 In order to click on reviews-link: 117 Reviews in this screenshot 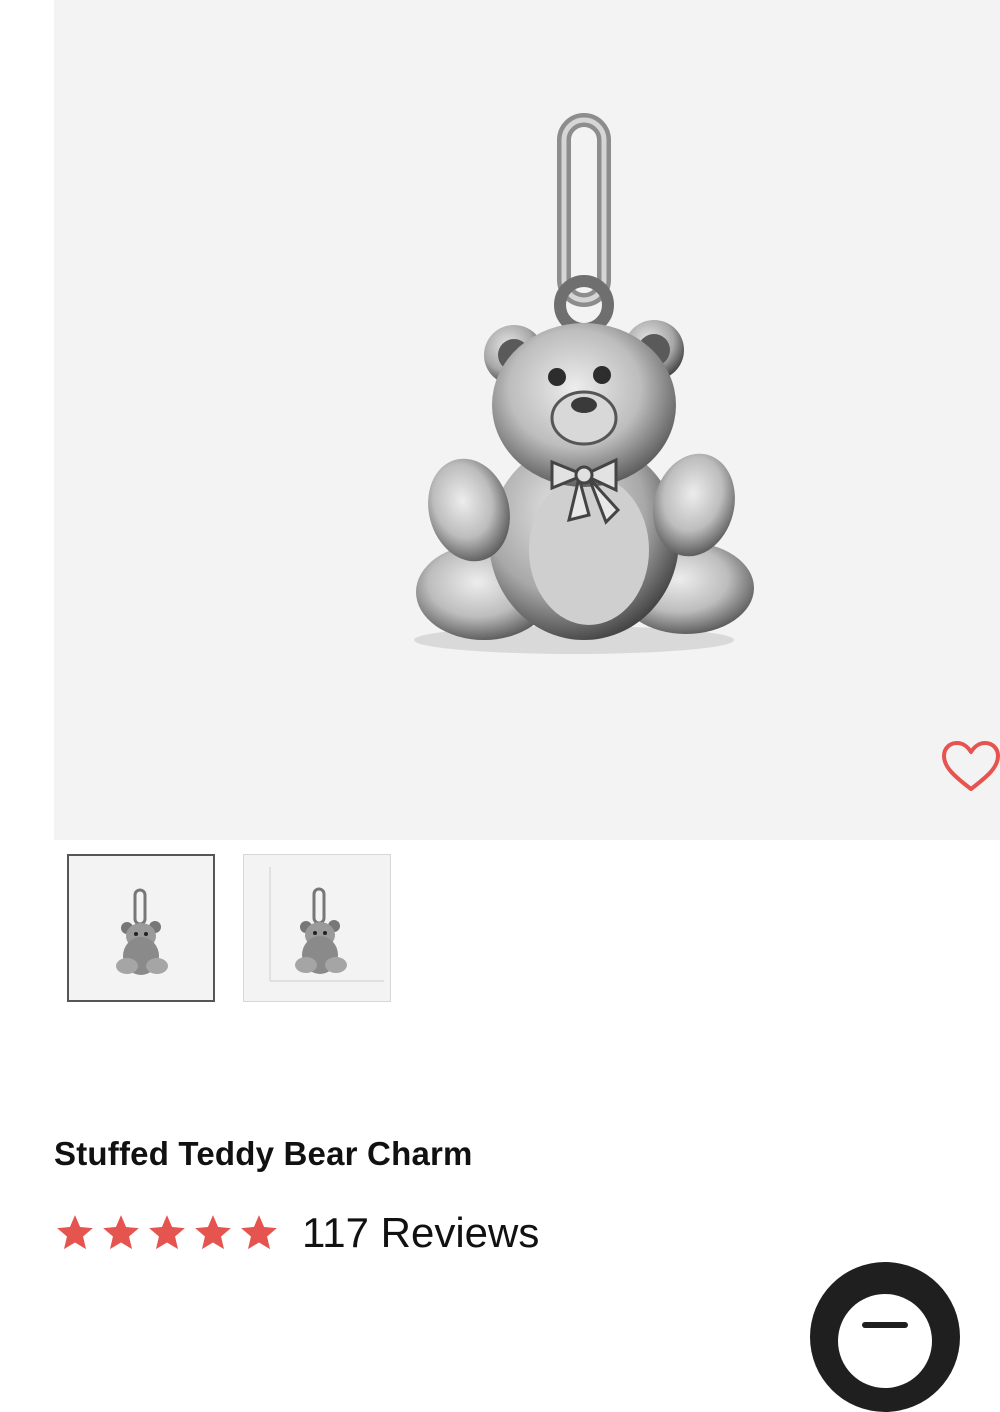, I will do `click(420, 1233)`.